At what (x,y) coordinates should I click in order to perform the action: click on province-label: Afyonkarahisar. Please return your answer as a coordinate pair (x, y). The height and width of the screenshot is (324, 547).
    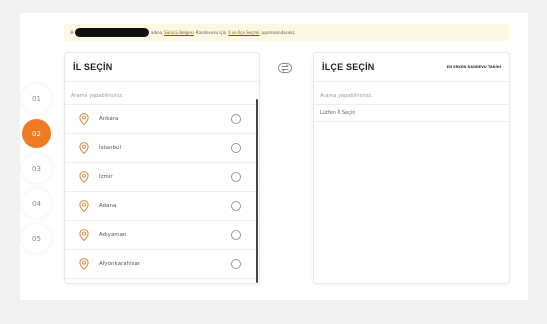
    Looking at the image, I should click on (120, 263).